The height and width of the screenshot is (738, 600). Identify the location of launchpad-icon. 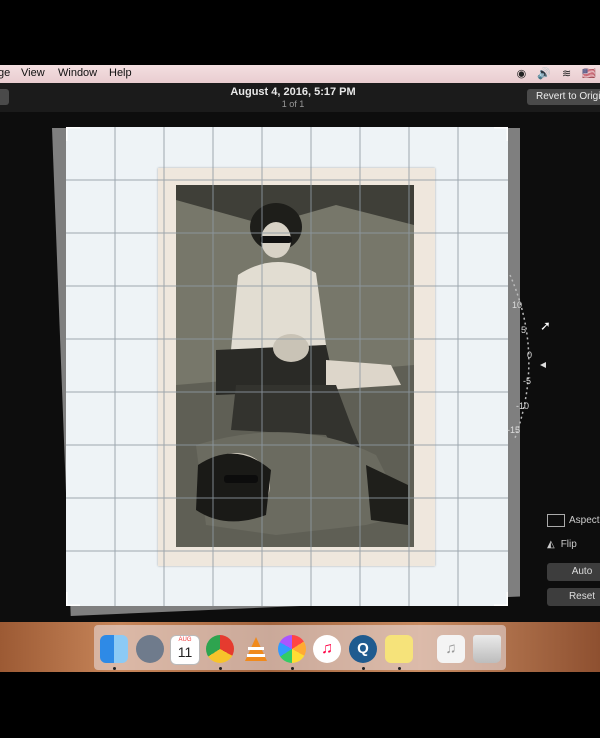
(150, 649).